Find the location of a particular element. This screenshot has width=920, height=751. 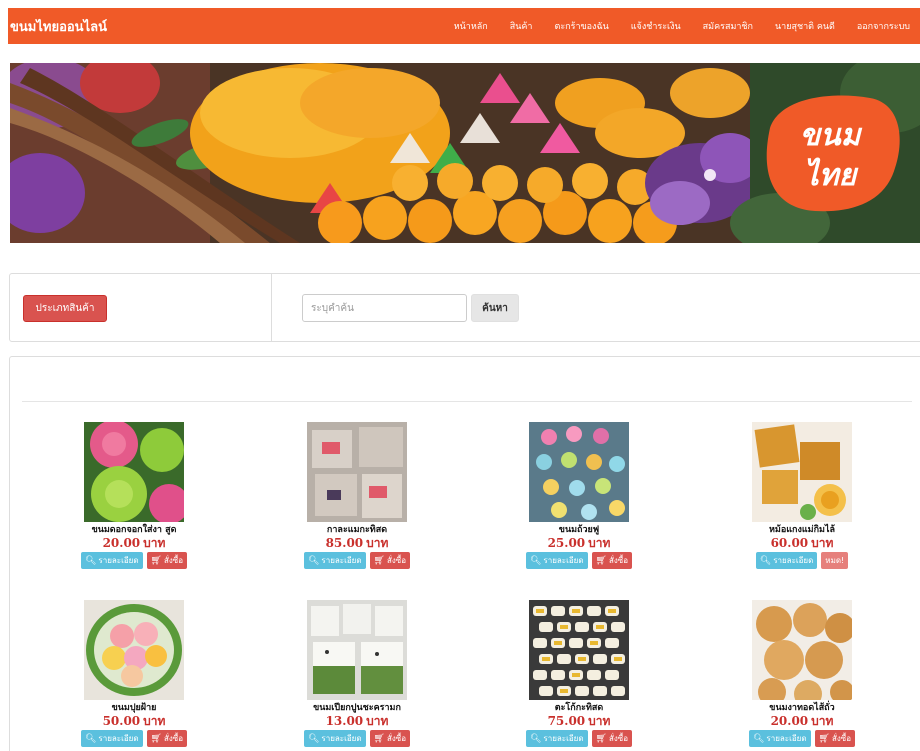

nav-cart: ตะกร้าของฉัน is located at coordinates (580, 26).